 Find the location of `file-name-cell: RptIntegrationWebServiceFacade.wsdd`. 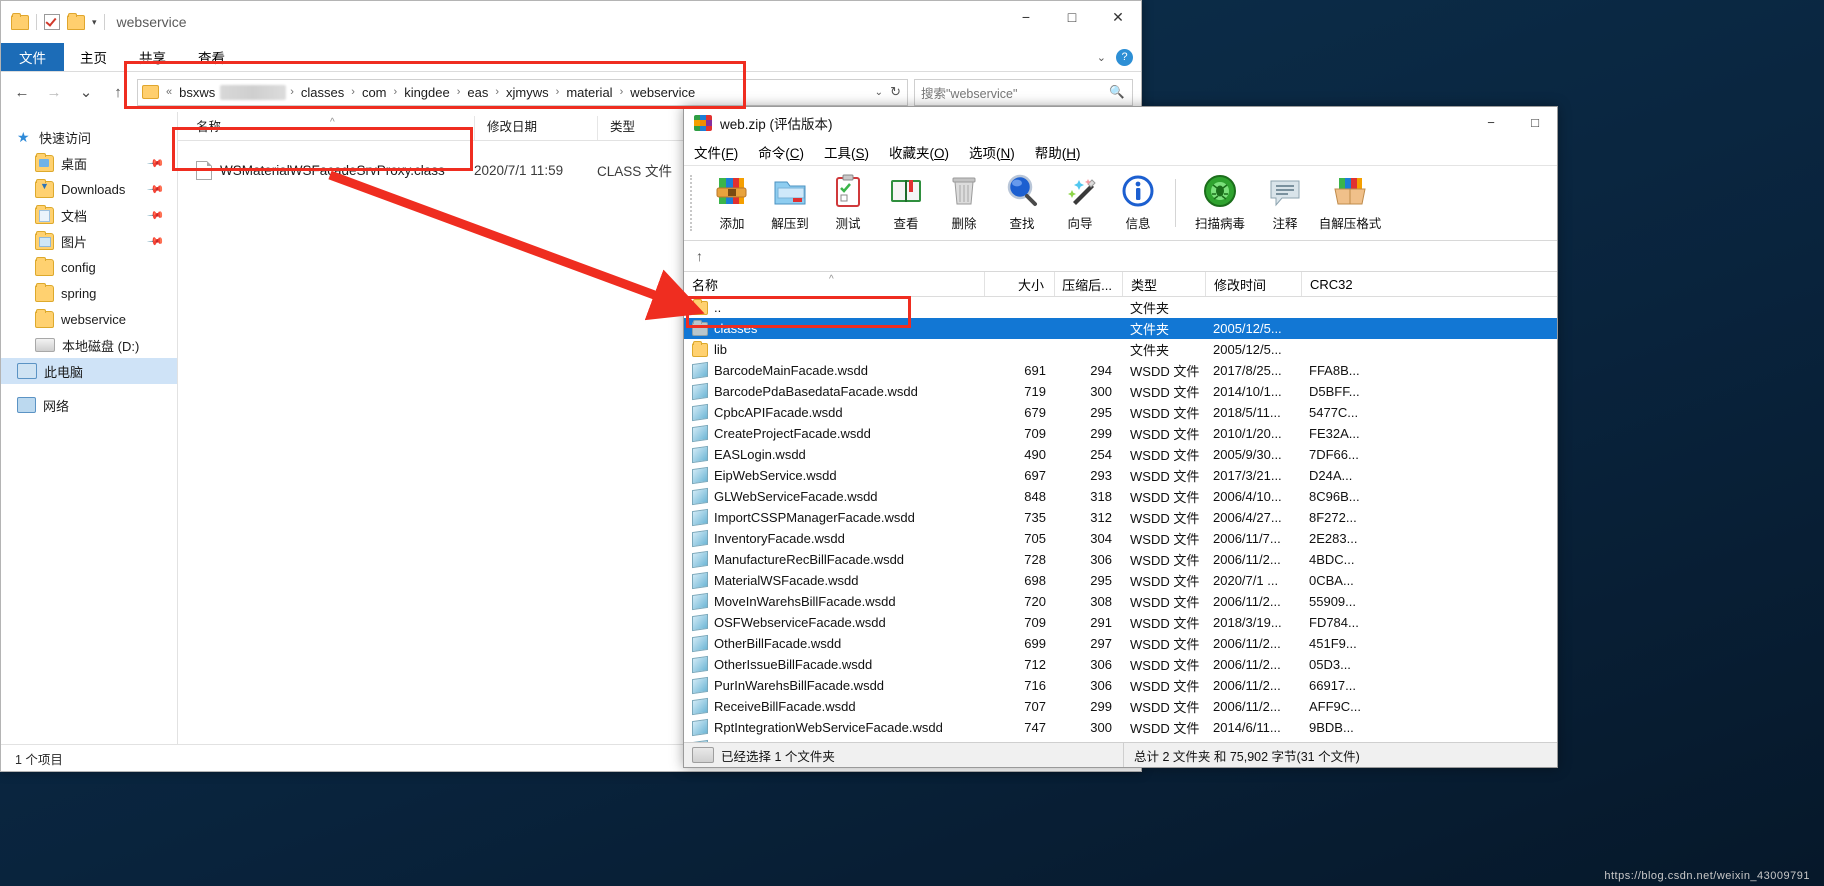

file-name-cell: RptIntegrationWebServiceFacade.wsdd is located at coordinates (834, 727).